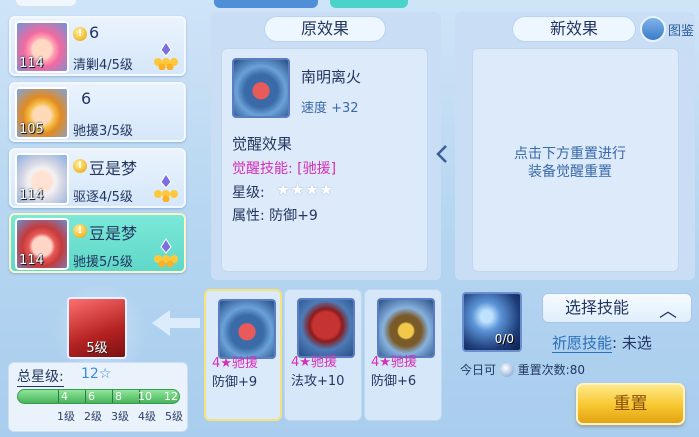  I want to click on hero-skill: 驰援3/5级, so click(103, 131).